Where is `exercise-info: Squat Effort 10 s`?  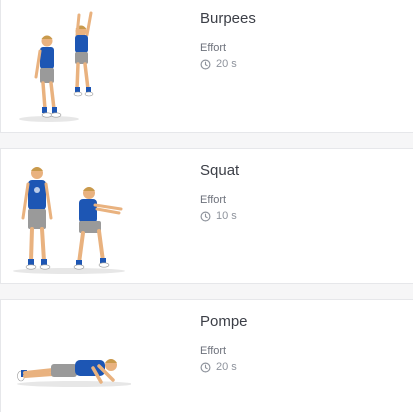
exercise-info: Squat Effort 10 s is located at coordinates (219, 192).